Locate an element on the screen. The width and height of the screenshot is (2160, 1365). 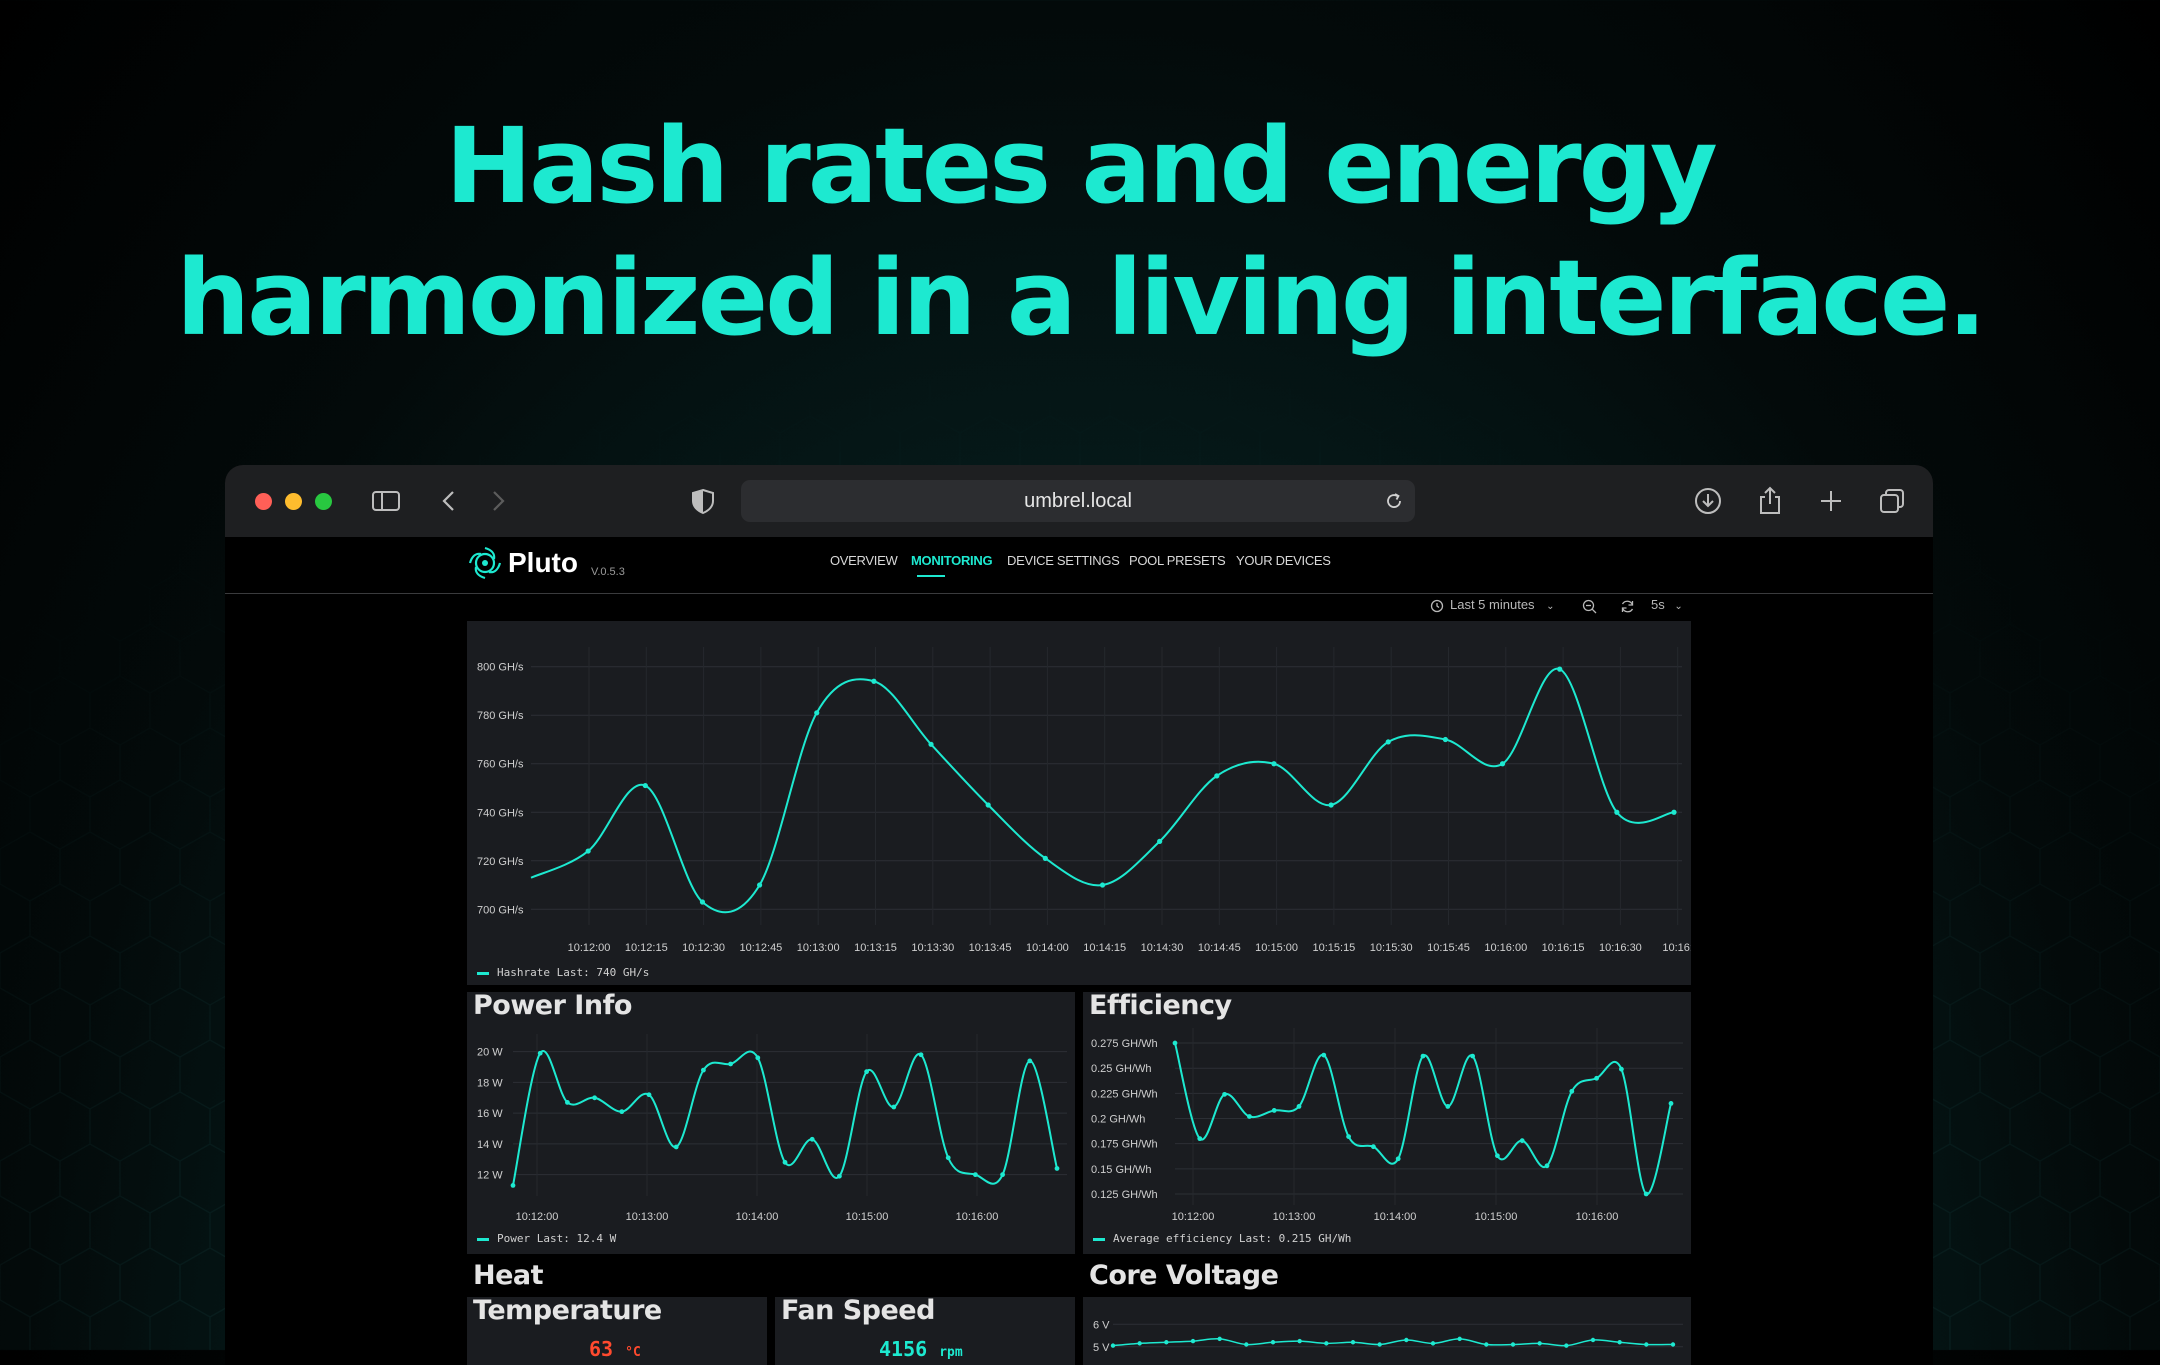
time-range-picker: Last 5 minutes ⌄ is located at coordinates (1502, 604).